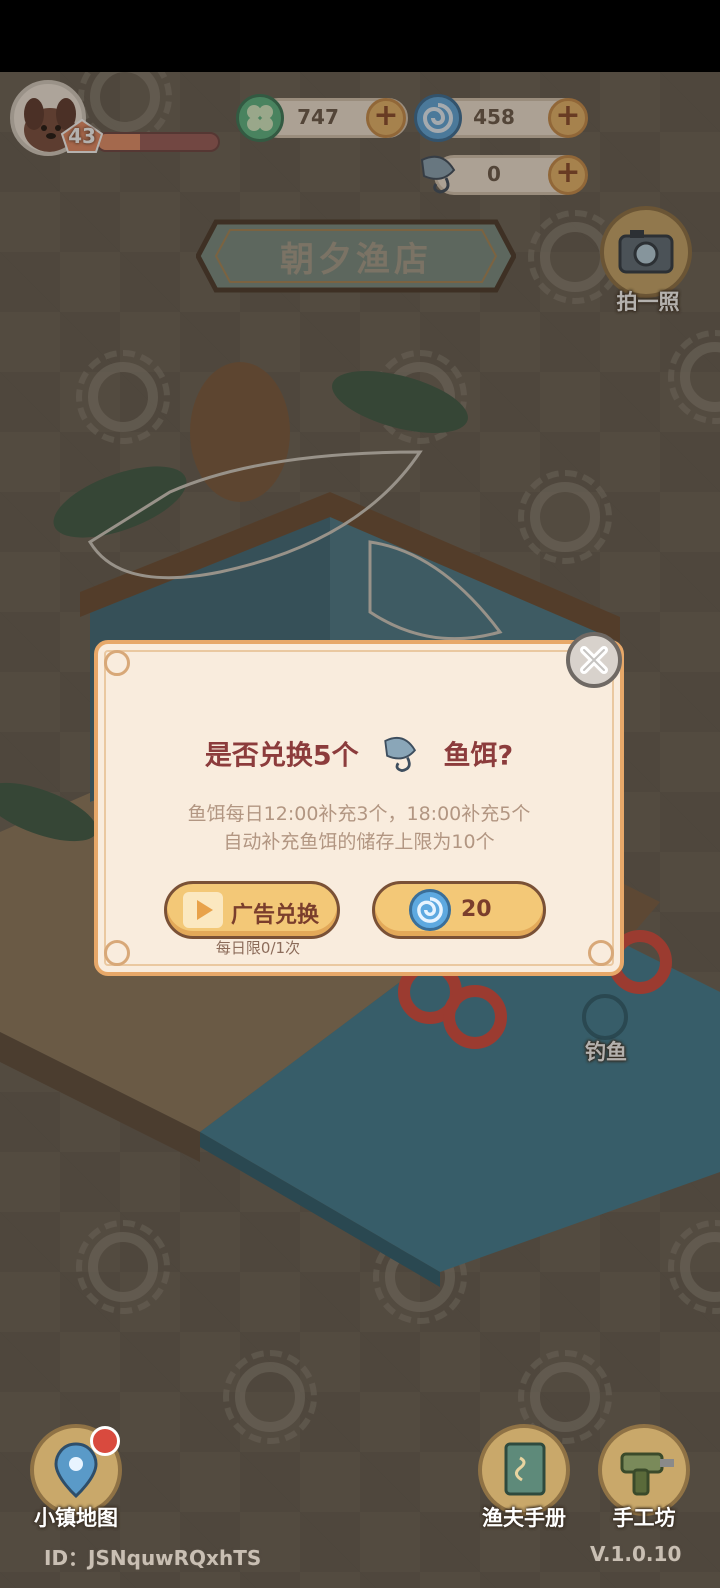 This screenshot has width=720, height=1588. Describe the element at coordinates (359, 842) in the screenshot. I see `dialog-desc-line2: 自动补充鱼饵的储存上限为10个` at that location.